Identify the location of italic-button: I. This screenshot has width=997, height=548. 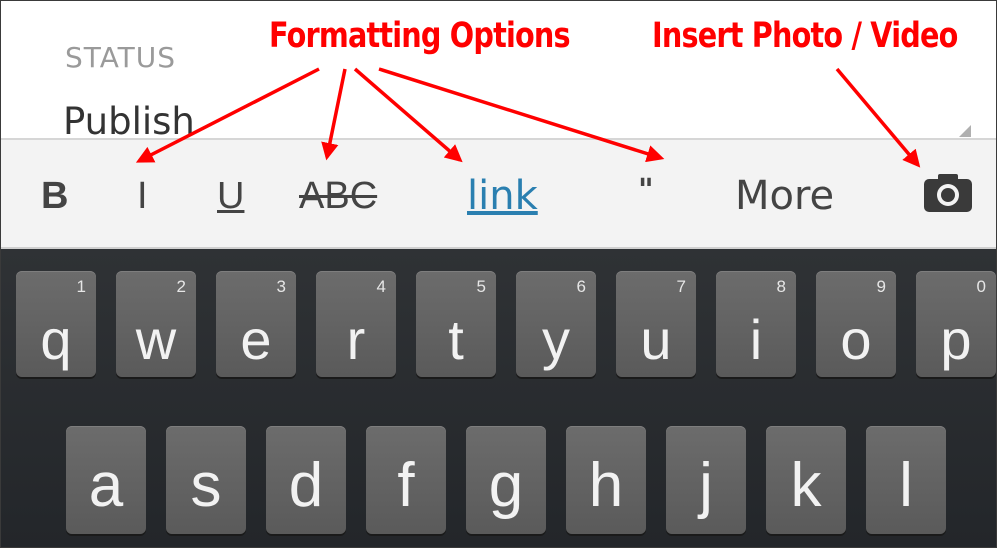
(142, 196).